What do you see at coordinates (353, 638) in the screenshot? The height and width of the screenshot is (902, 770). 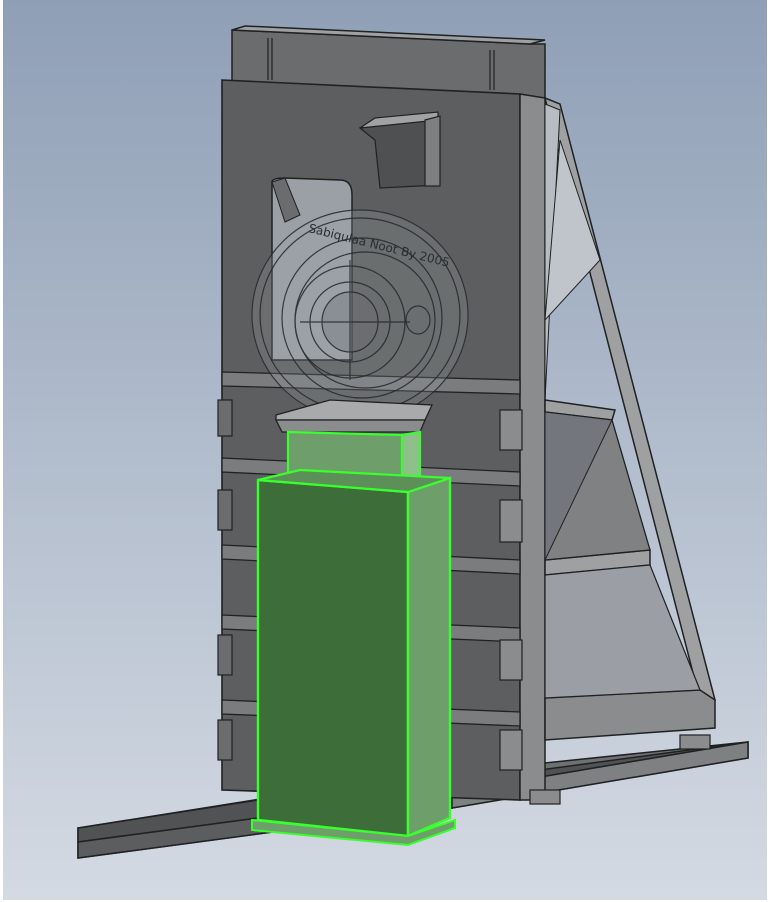 I see `selected-pedestal-column` at bounding box center [353, 638].